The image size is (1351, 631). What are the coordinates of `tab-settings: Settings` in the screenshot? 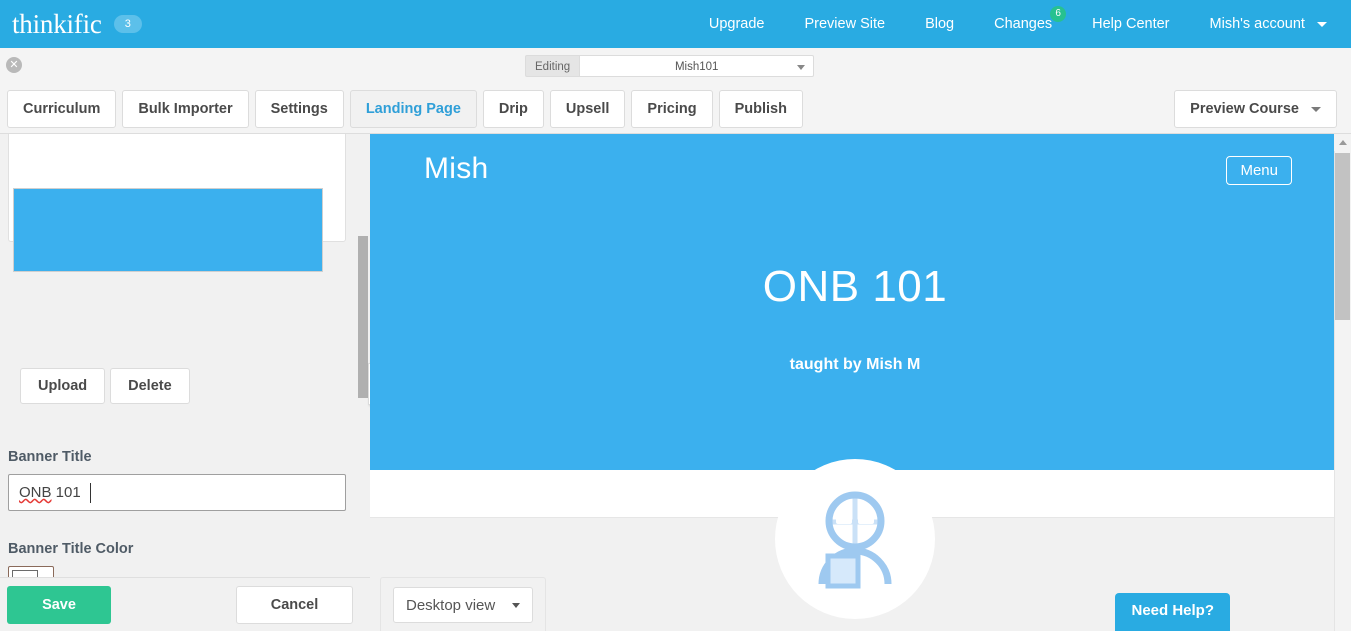 It's located at (299, 109).